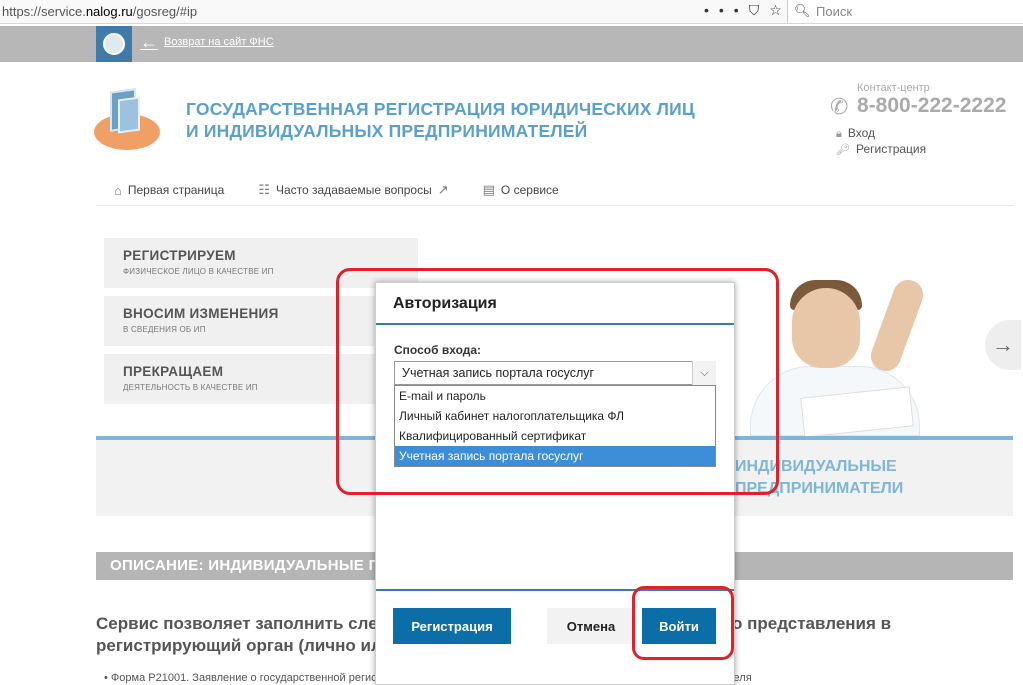  What do you see at coordinates (44, 11) in the screenshot?
I see `url-prefix: https://service.` at bounding box center [44, 11].